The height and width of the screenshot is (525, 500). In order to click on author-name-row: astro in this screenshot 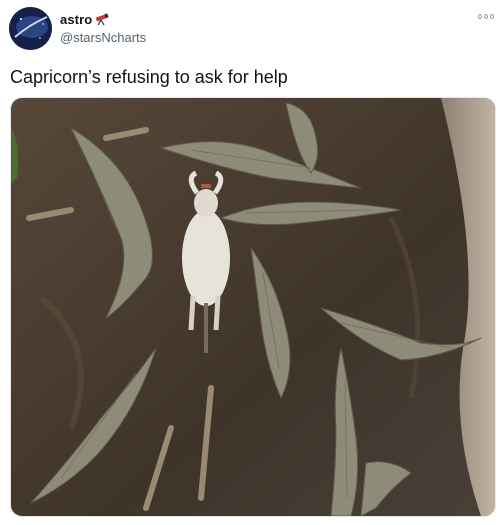, I will do `click(85, 19)`.